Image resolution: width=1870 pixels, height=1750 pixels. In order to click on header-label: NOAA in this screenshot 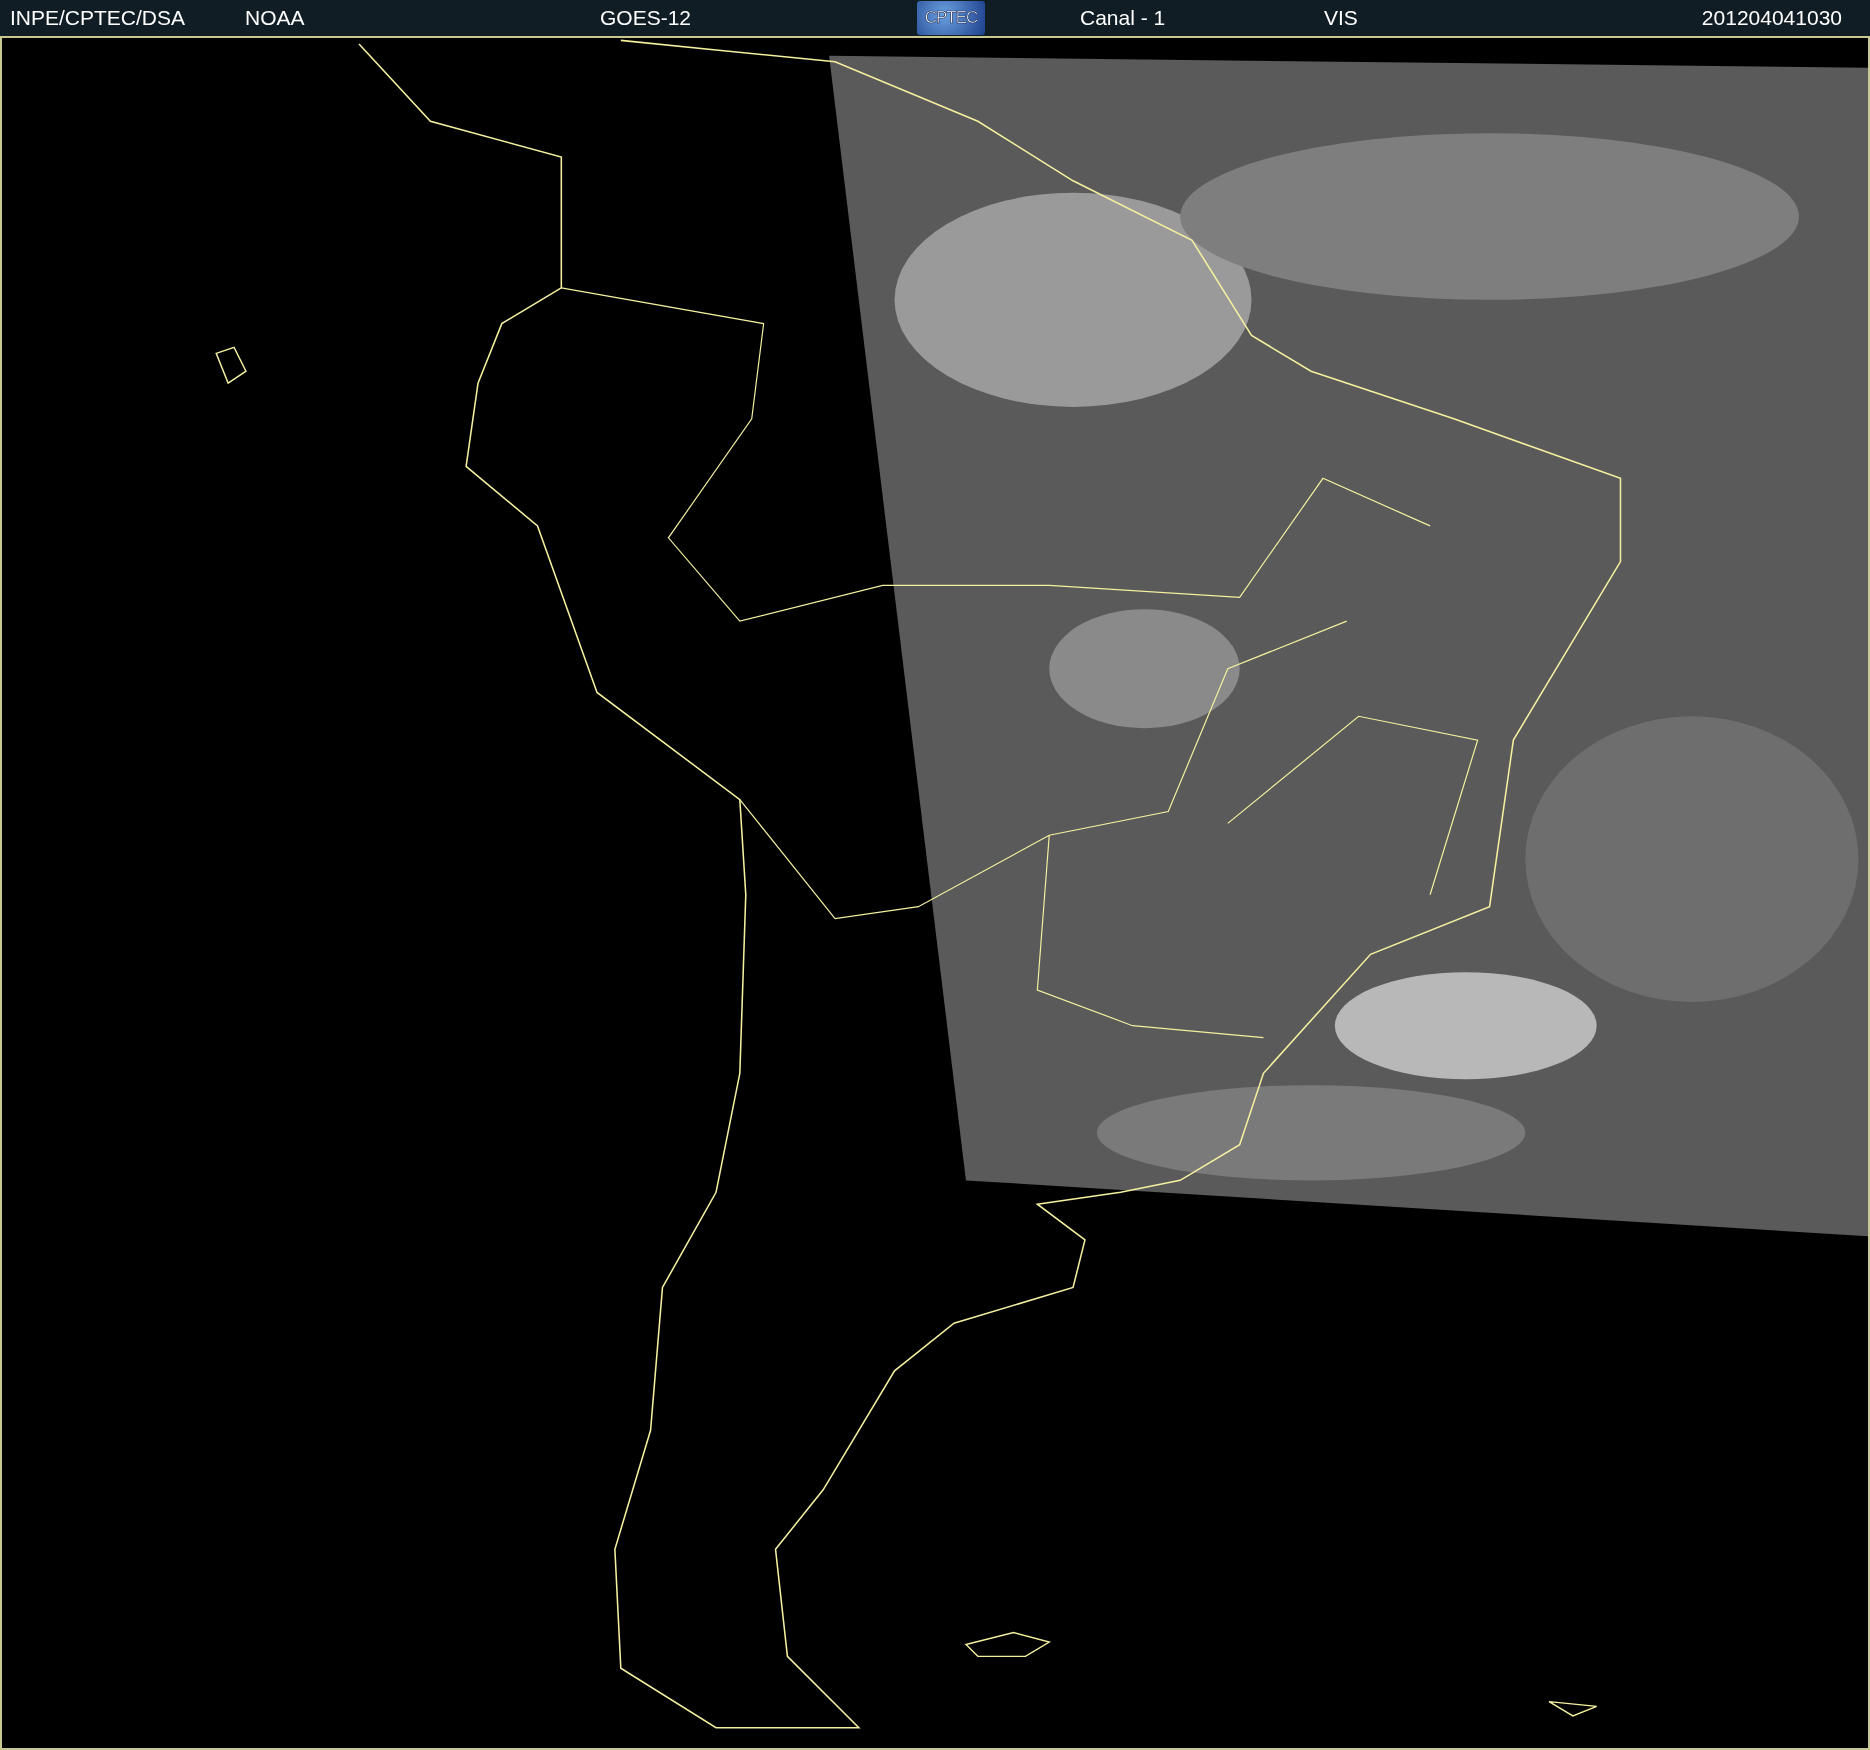, I will do `click(275, 18)`.